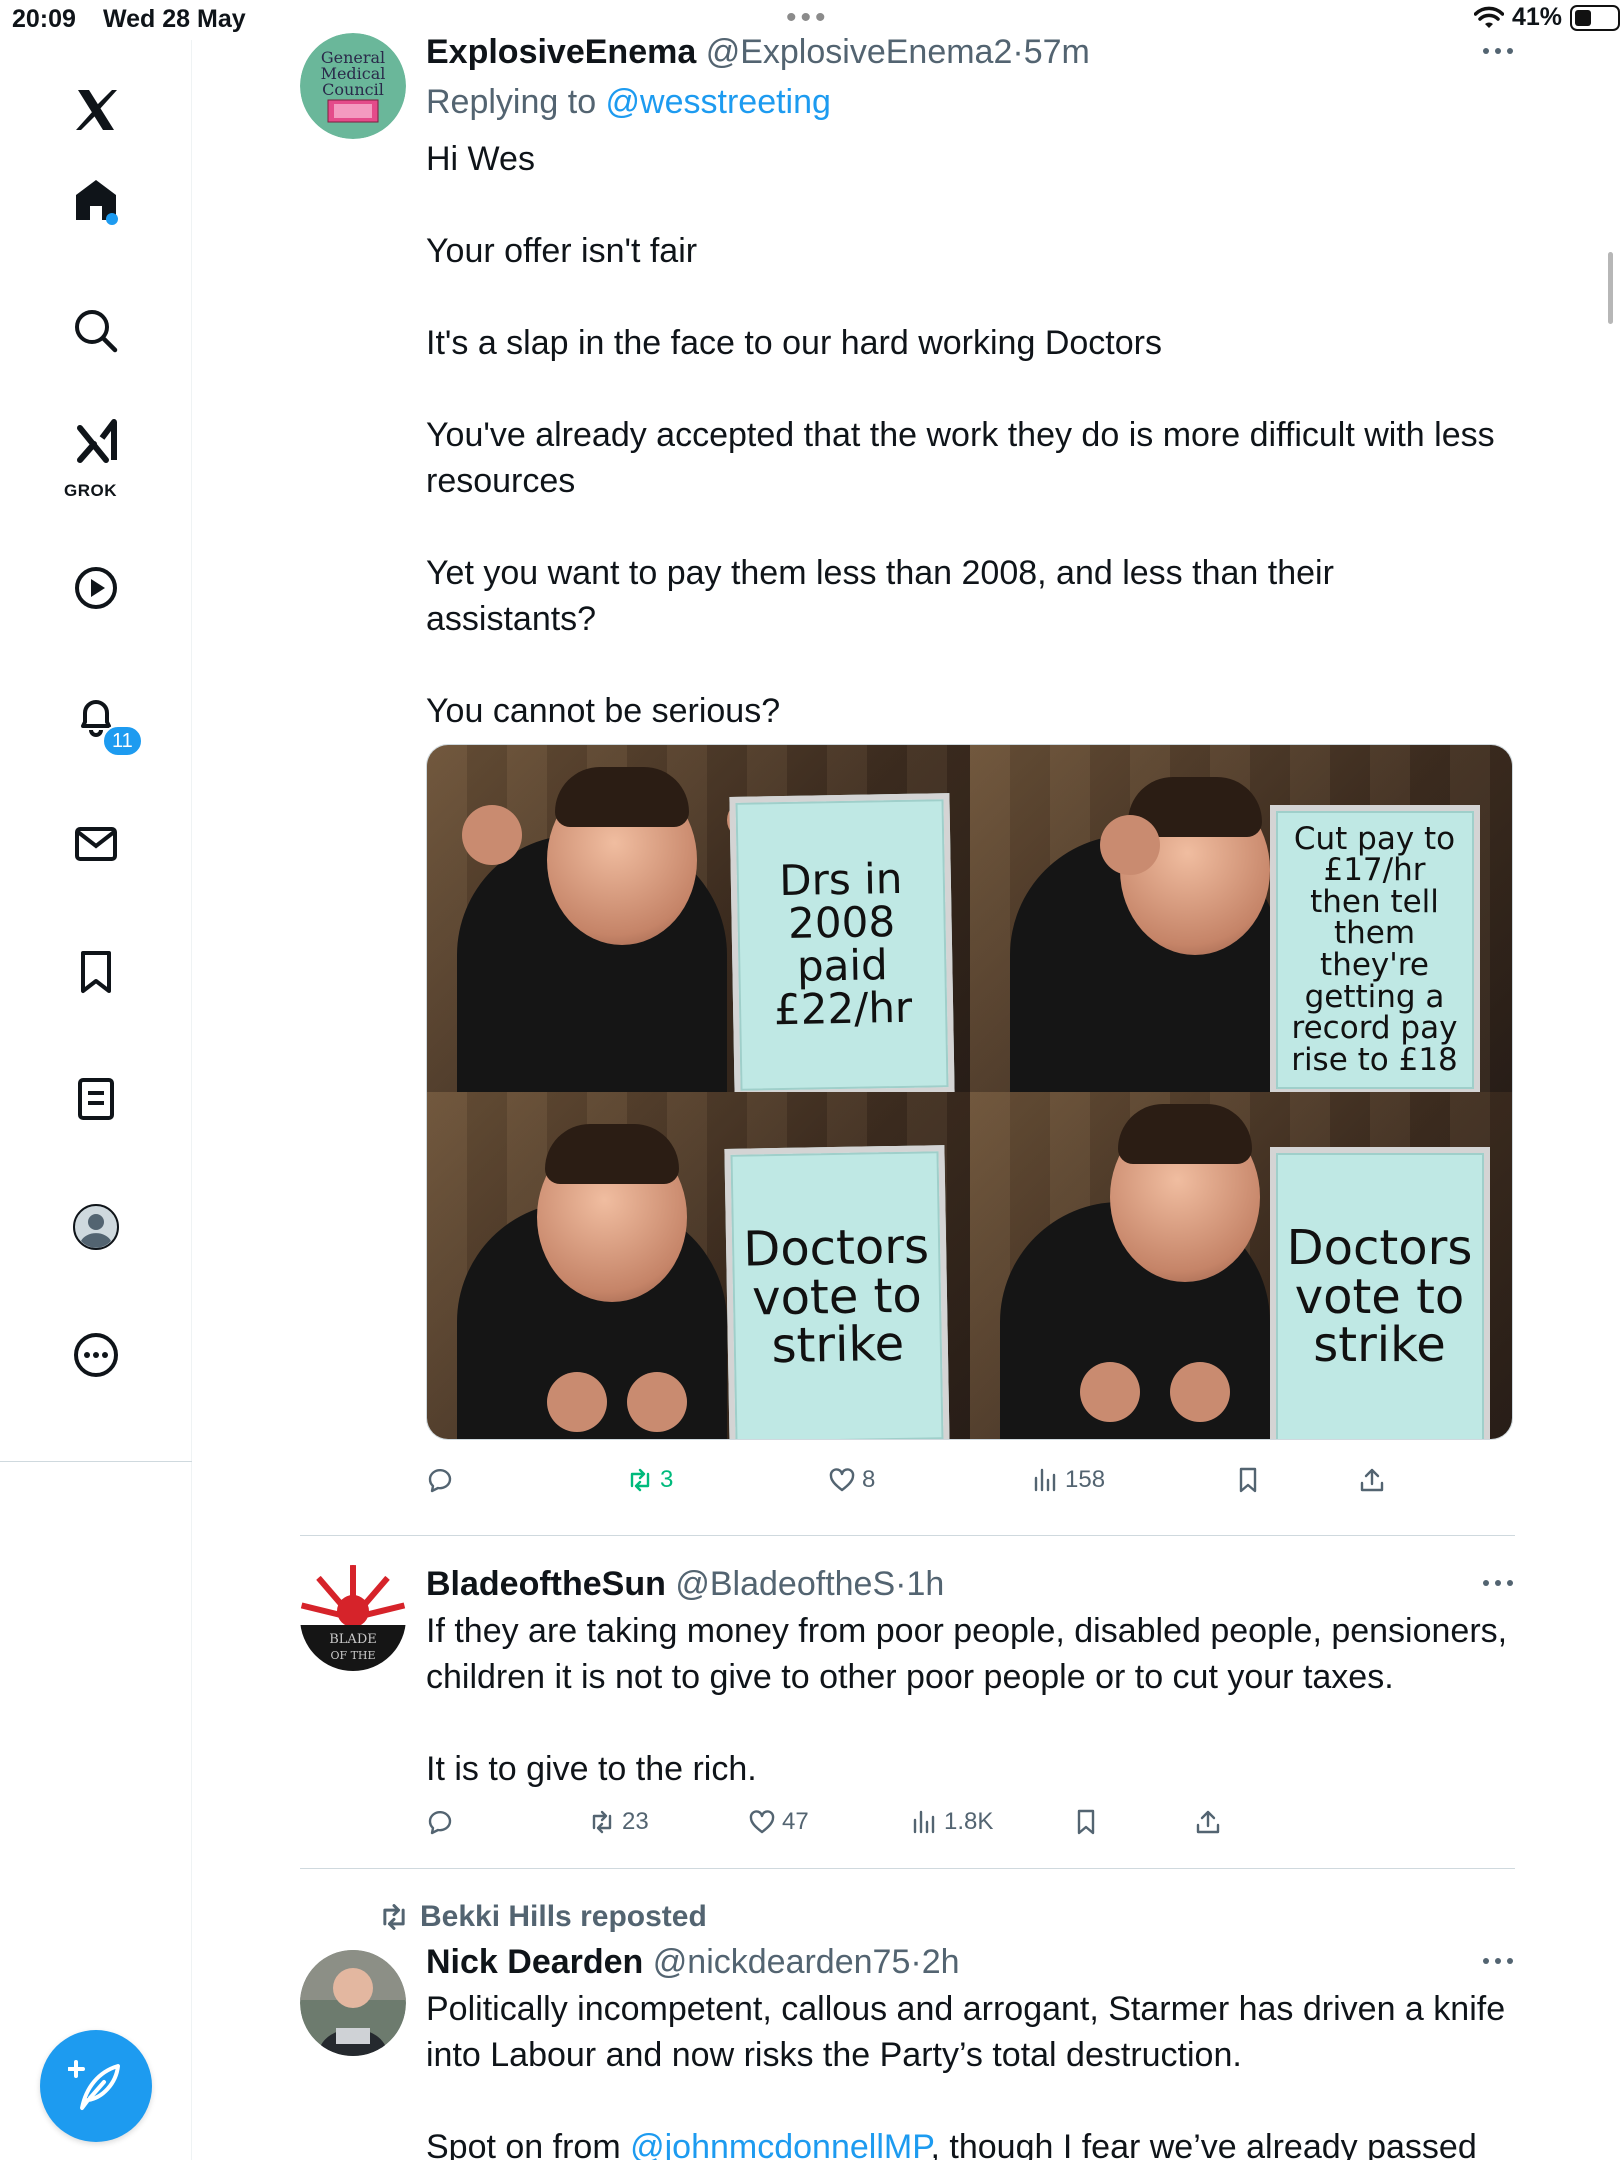  What do you see at coordinates (352, 1655) in the screenshot?
I see `svg-text: OF THE` at bounding box center [352, 1655].